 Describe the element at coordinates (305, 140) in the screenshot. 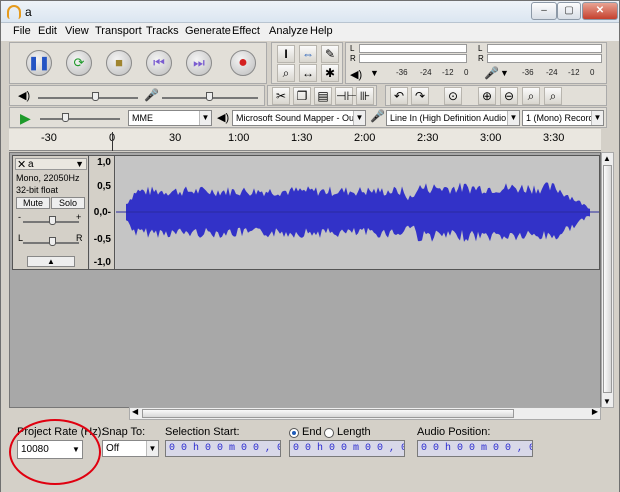

I see `timeline-ruler: -30 0 30 1:00 1:30 2:00 2:30 3:00 3:30` at that location.